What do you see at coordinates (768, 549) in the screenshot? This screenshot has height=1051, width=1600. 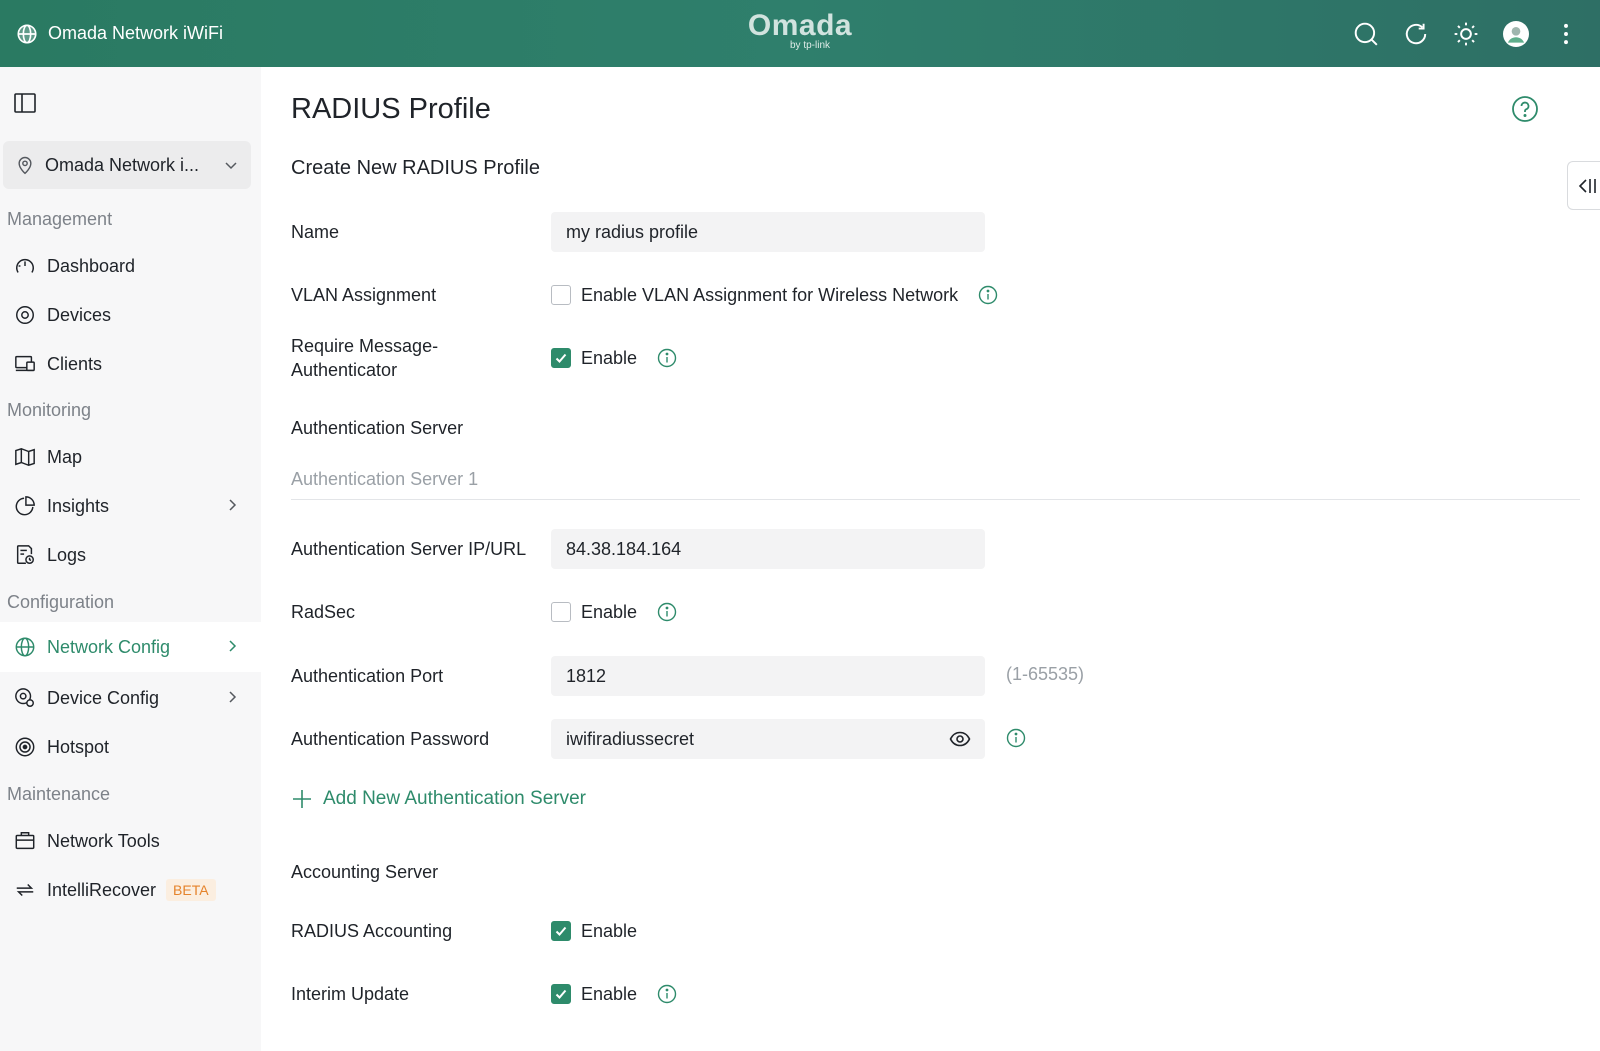 I see `auth-server-ip-input: 84.38.184.164` at bounding box center [768, 549].